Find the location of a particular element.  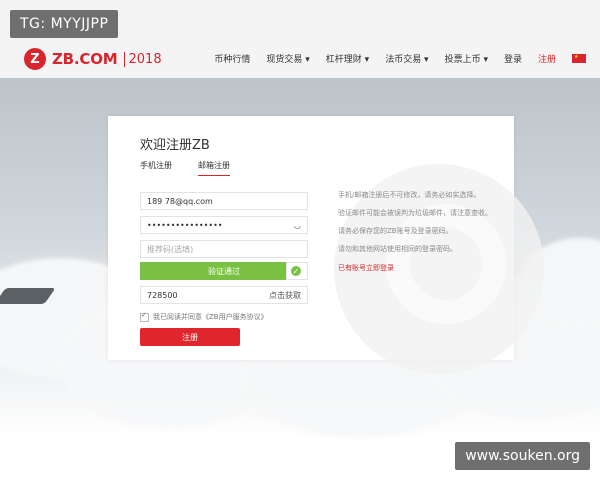

check-icon: ✓ is located at coordinates (296, 271).